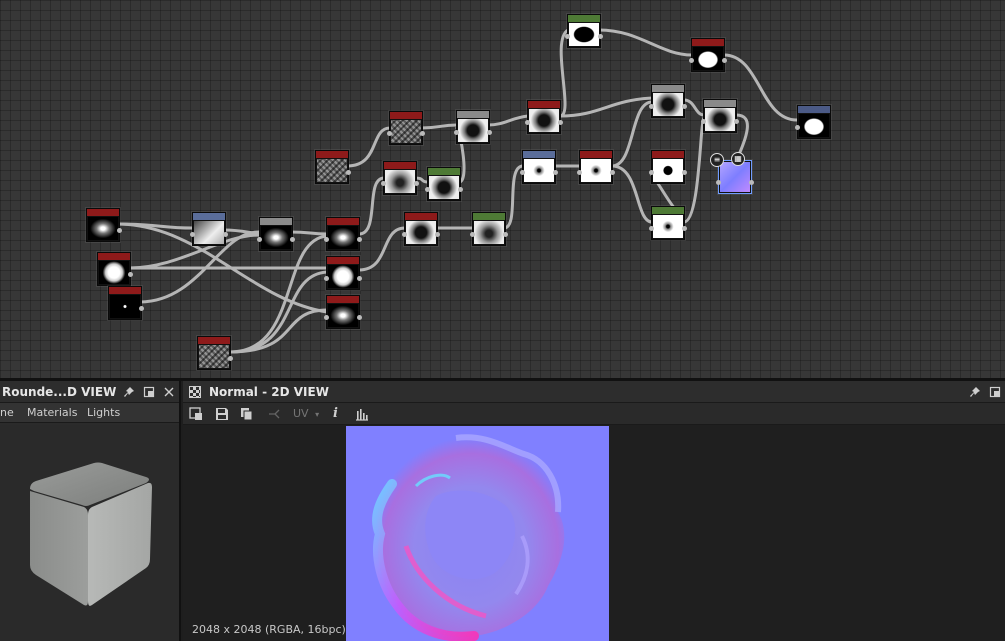  What do you see at coordinates (306, 414) in the screenshot?
I see `uv-dropdown: UV ▾` at bounding box center [306, 414].